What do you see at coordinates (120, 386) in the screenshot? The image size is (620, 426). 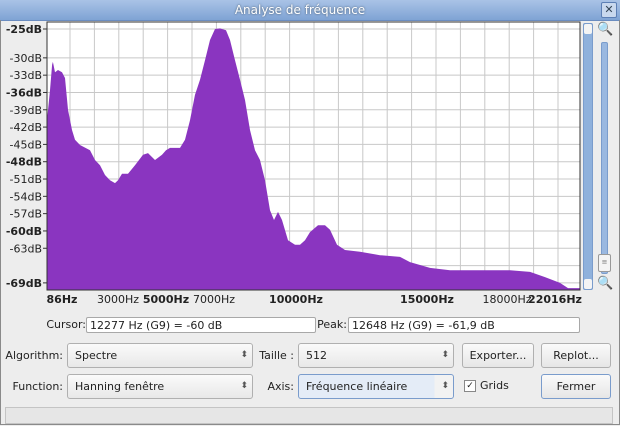 I see `function-value: Hanning fenêtre` at bounding box center [120, 386].